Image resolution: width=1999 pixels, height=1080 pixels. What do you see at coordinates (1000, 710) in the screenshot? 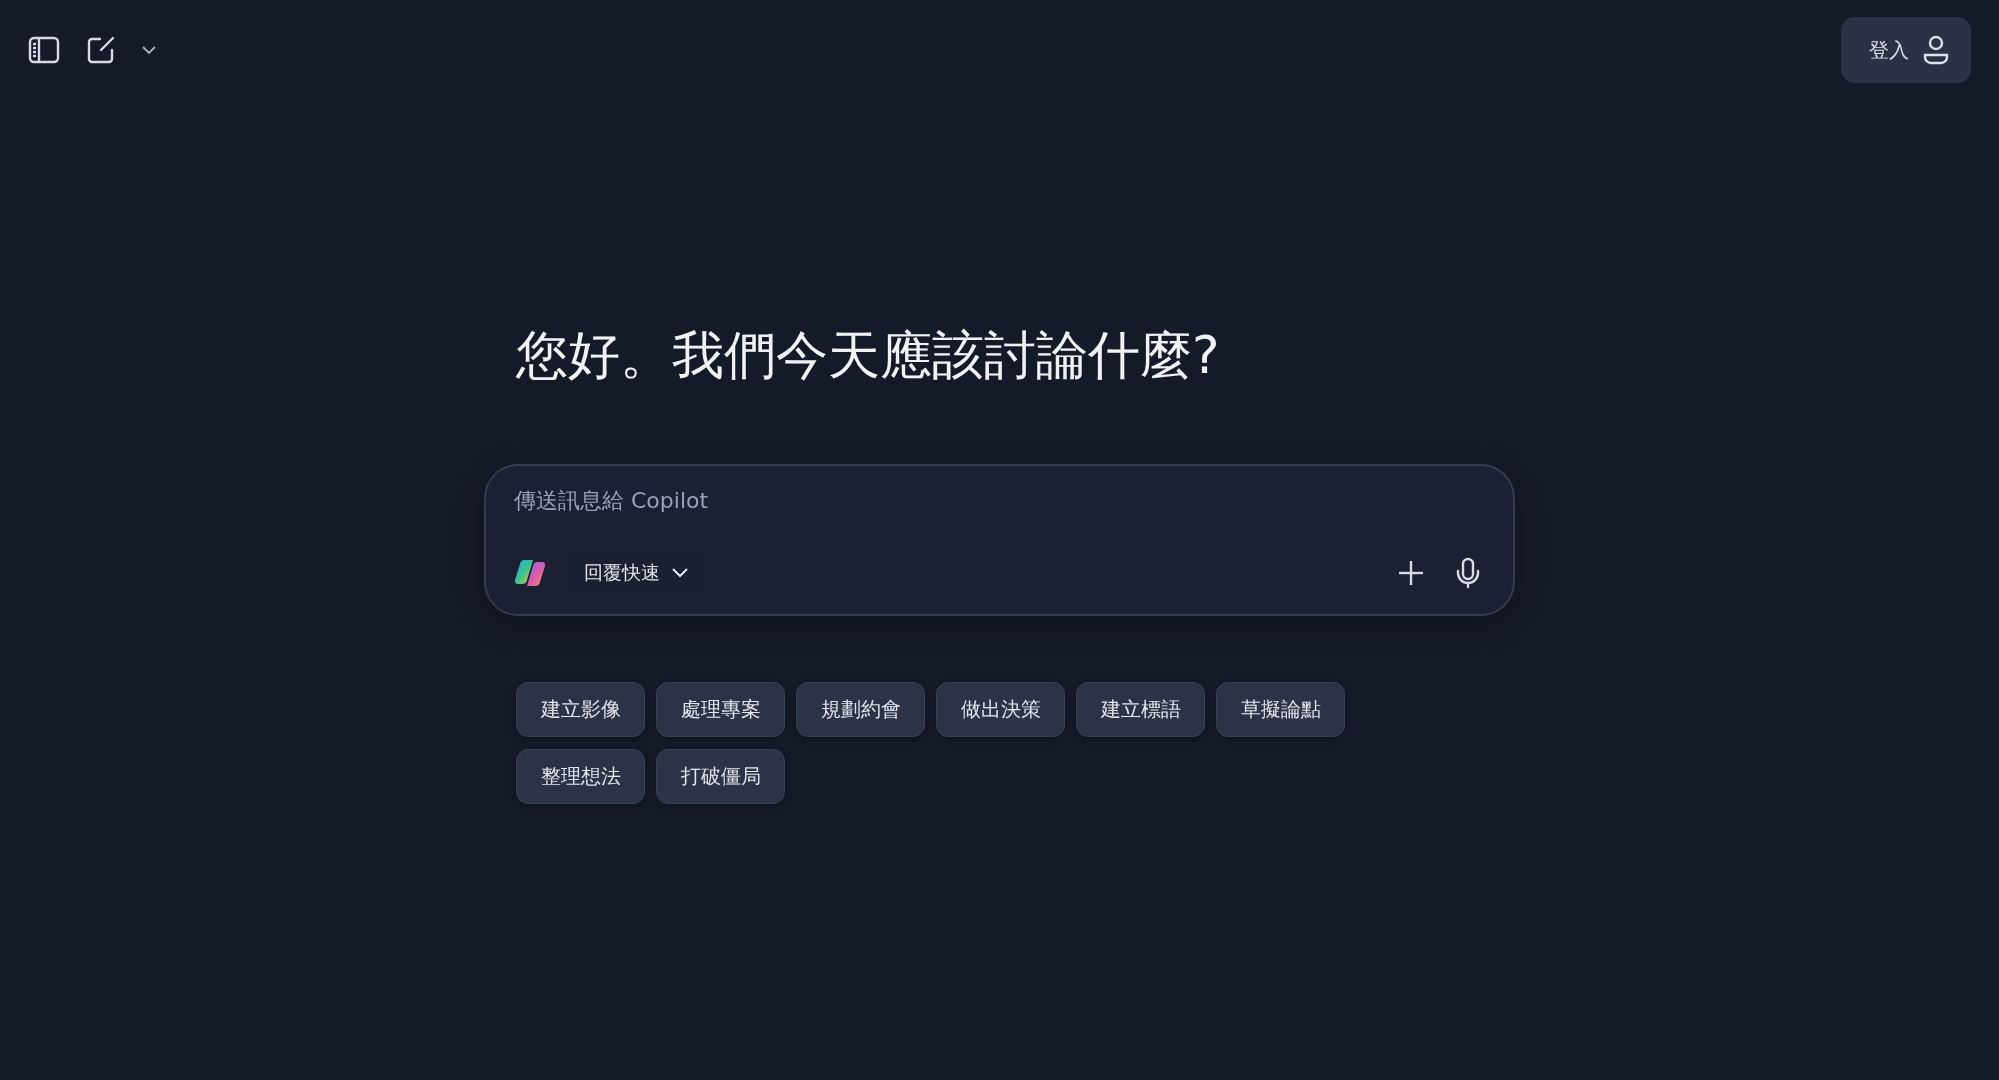
I see `suggestion-chip: 做出決策` at bounding box center [1000, 710].